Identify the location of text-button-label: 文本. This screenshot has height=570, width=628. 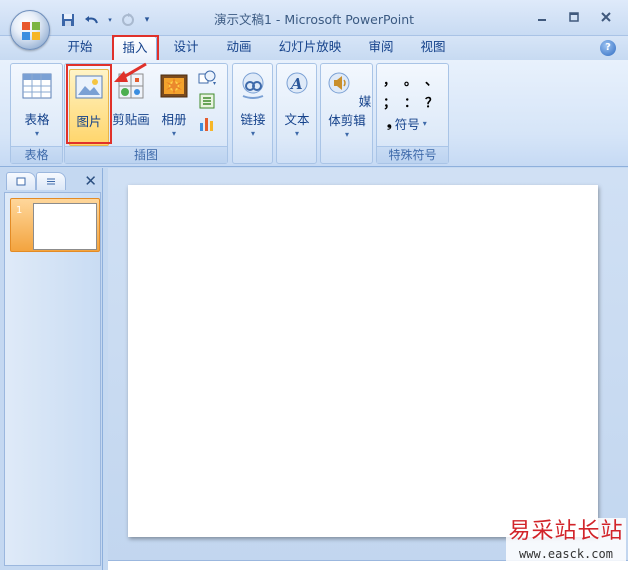
(297, 119).